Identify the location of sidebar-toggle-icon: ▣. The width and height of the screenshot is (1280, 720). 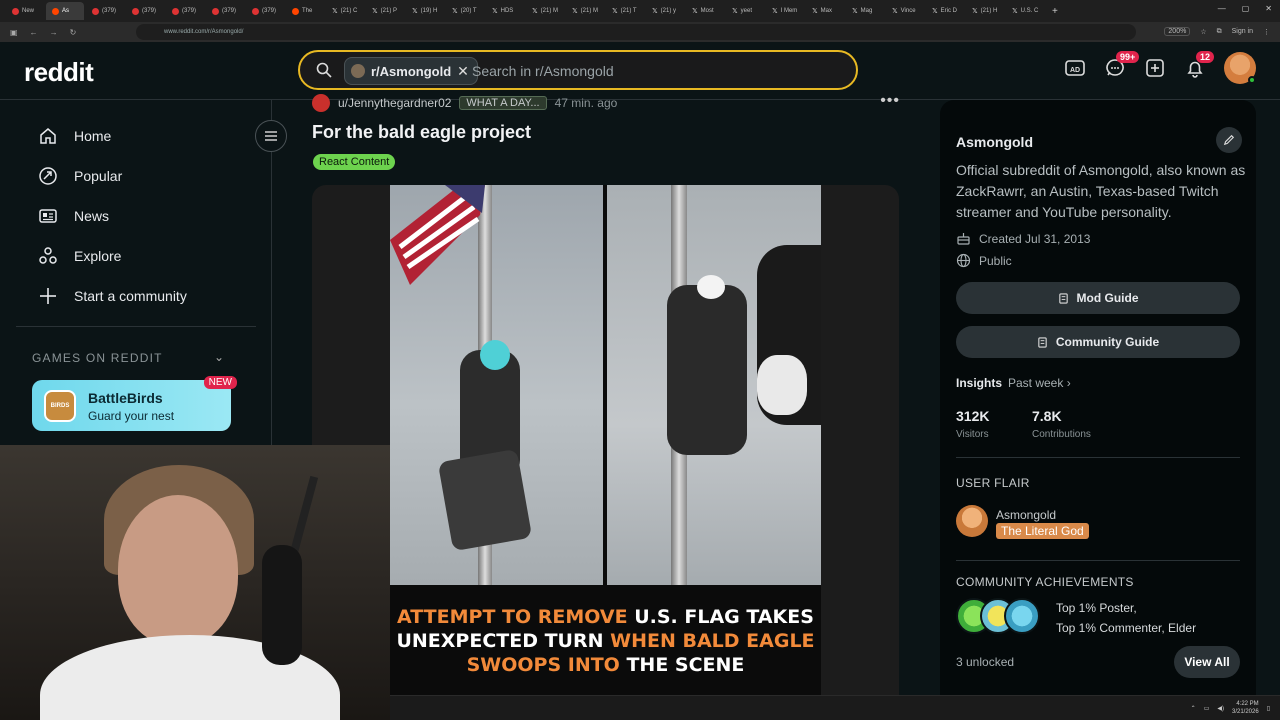
(14, 32).